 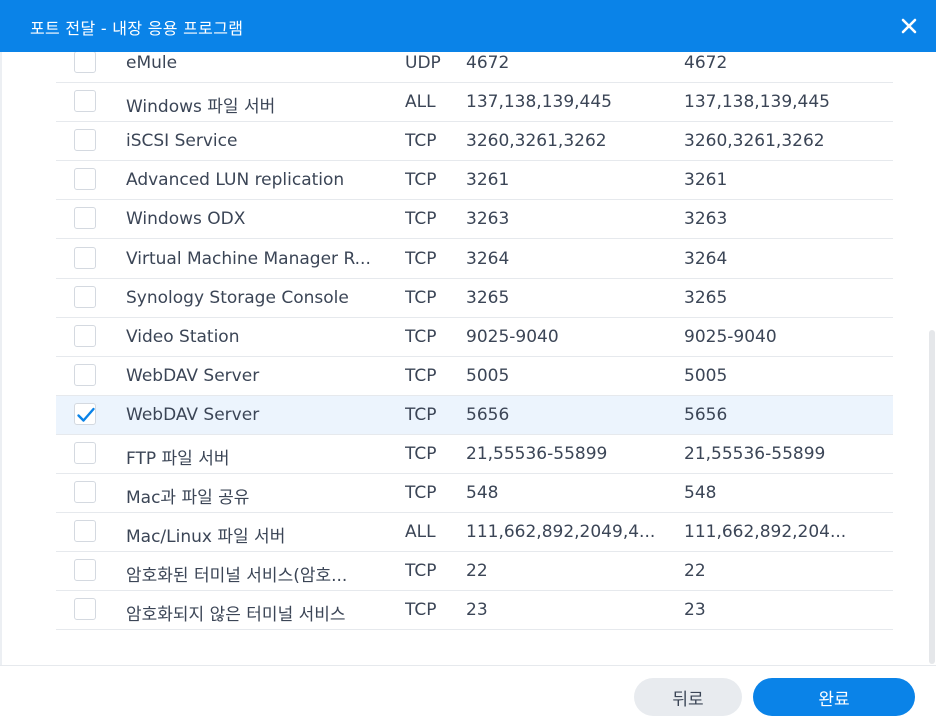 I want to click on table-row: FTP 파일 서버 TCP 21,55536-55899 21,55536-55899, so click(x=474, y=454).